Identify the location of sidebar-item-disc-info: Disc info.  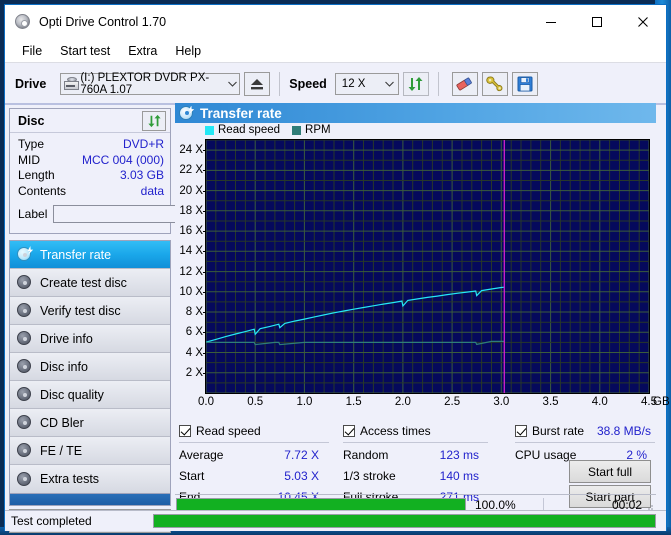
(90, 367).